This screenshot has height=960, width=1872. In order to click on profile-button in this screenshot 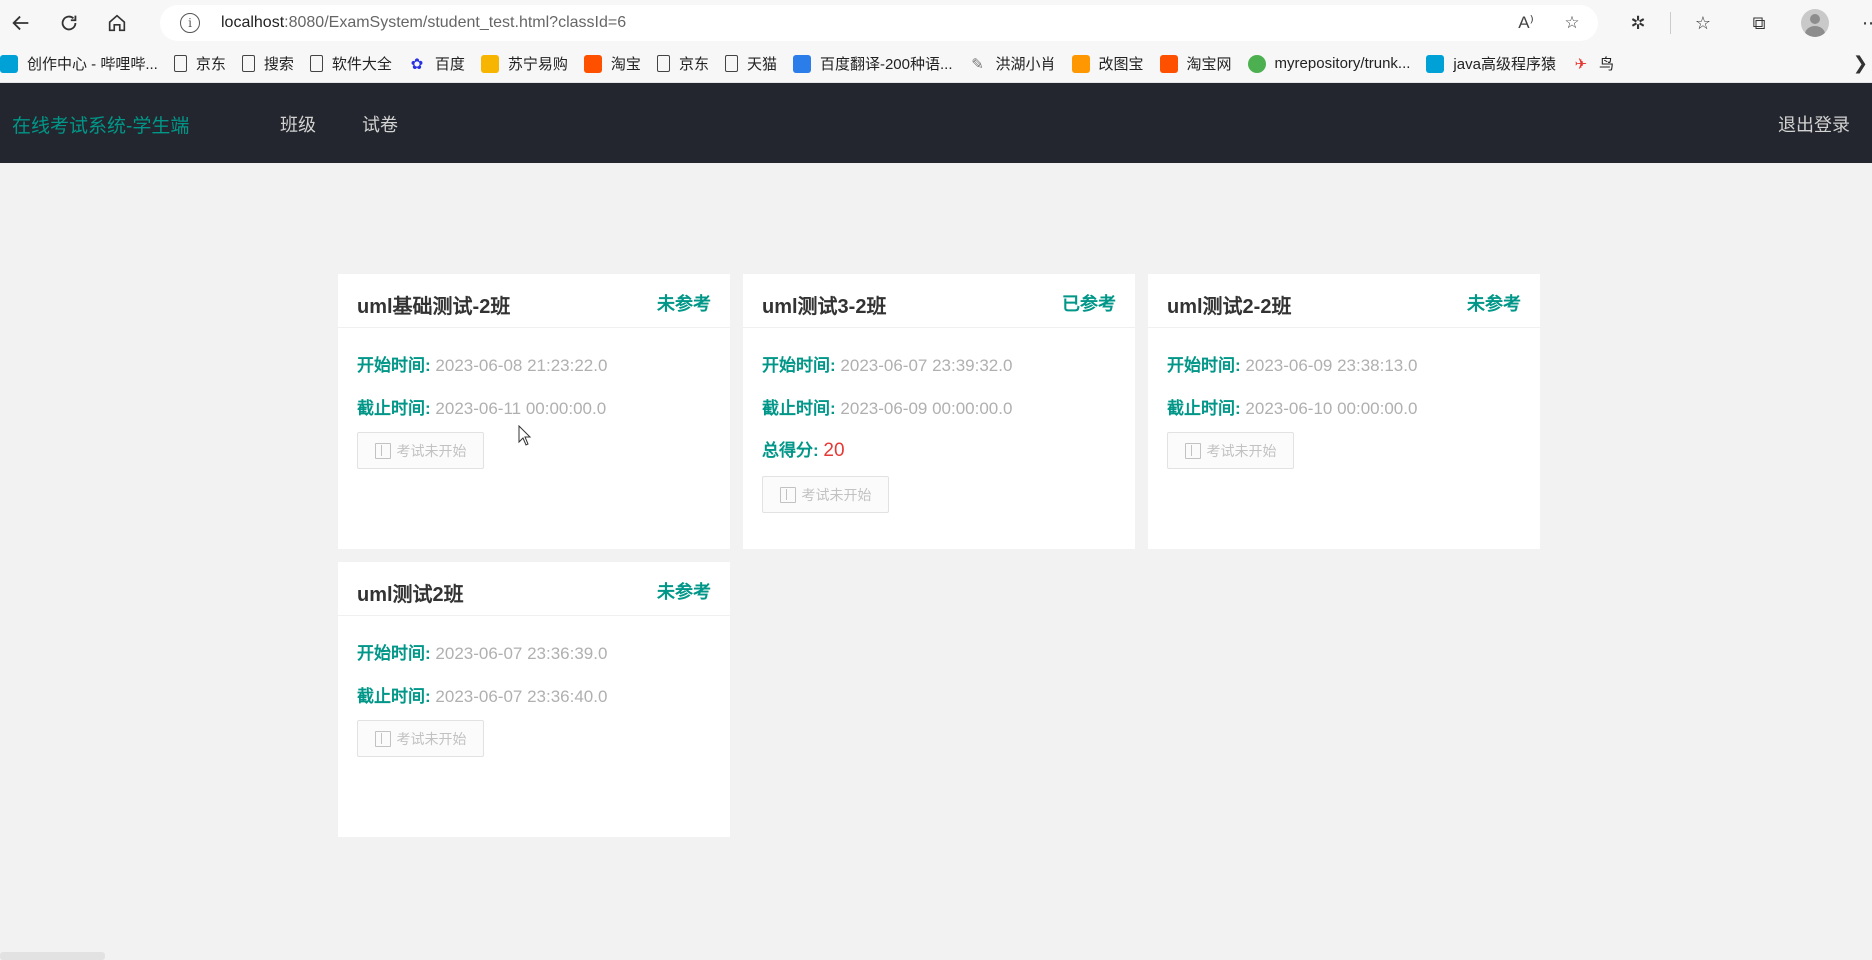, I will do `click(1815, 23)`.